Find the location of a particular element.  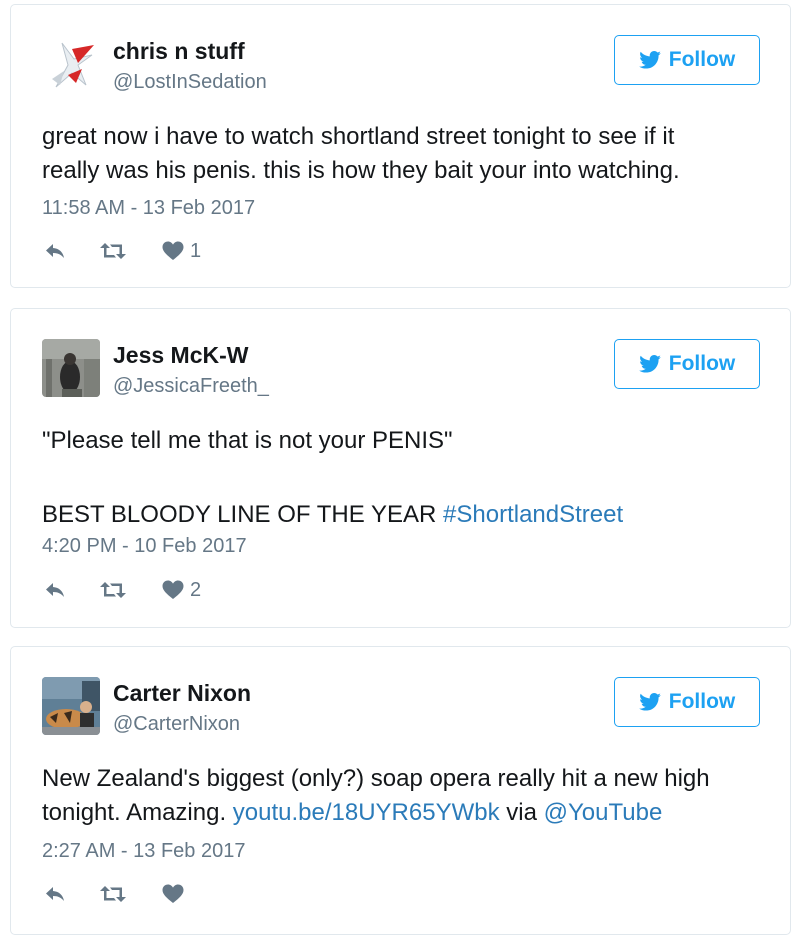

tweet-actions: 1 is located at coordinates (122, 251).